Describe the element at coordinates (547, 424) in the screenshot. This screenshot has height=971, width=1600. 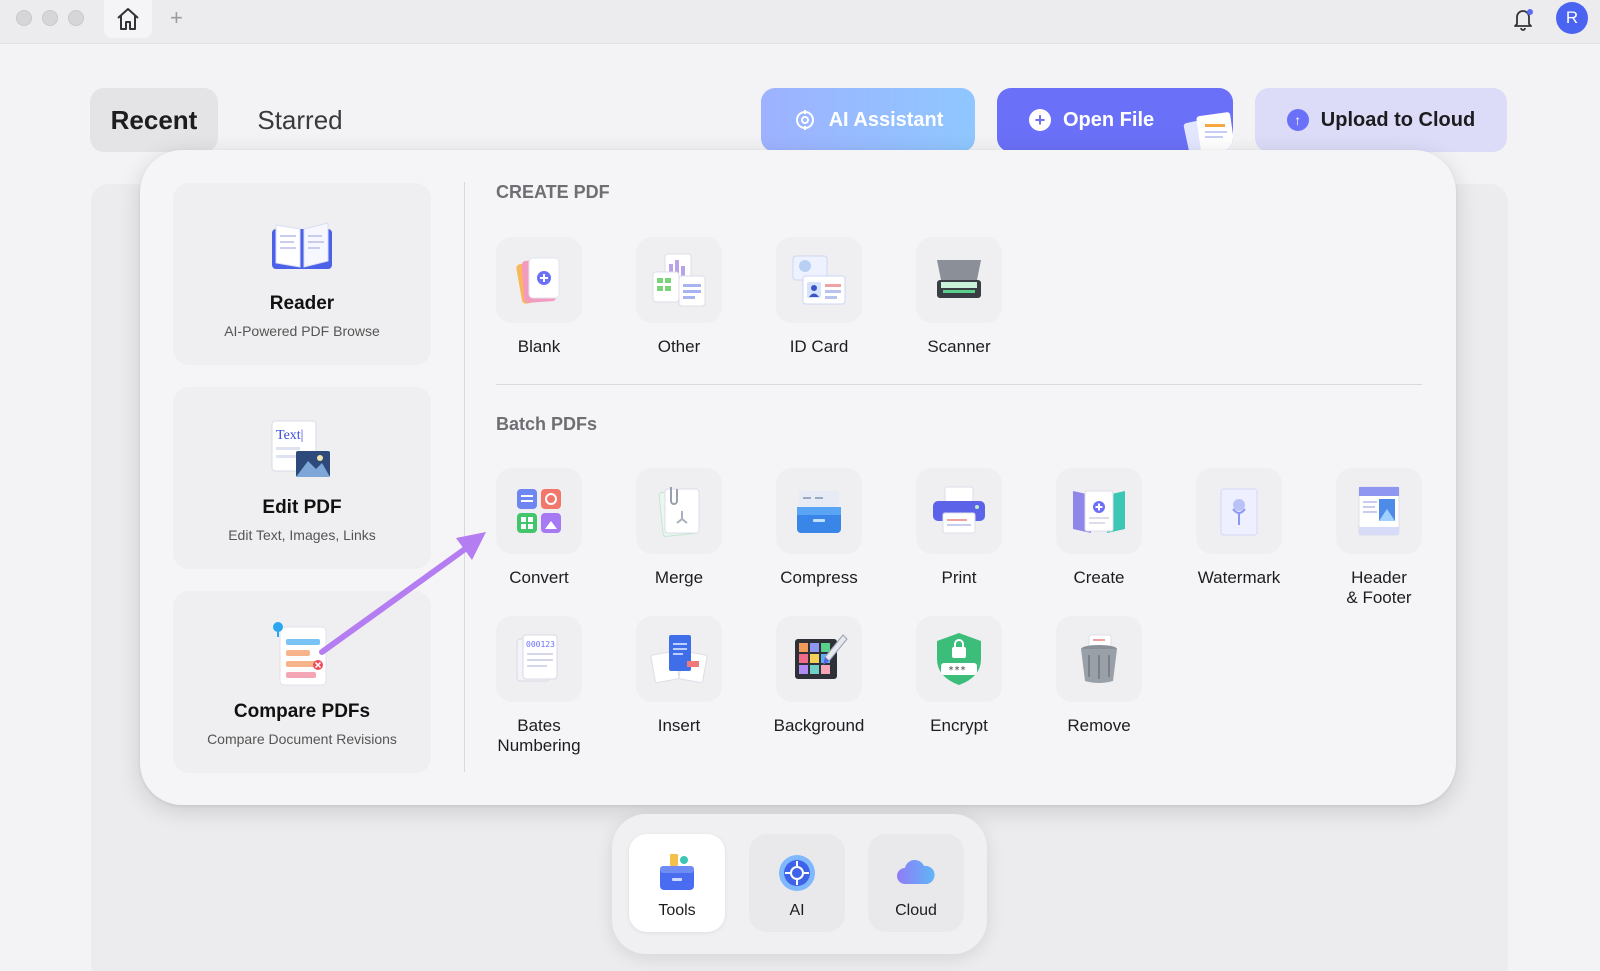
I see `batch-pdfs-heading: Batch PDFs` at that location.